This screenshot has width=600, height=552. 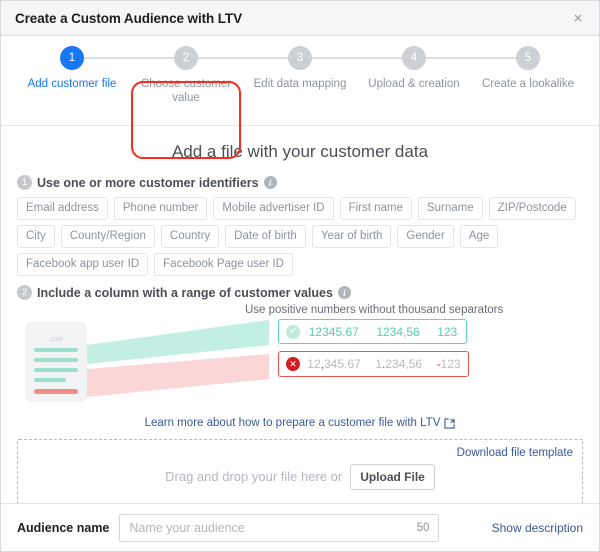 I want to click on step-number: 4, so click(x=414, y=58).